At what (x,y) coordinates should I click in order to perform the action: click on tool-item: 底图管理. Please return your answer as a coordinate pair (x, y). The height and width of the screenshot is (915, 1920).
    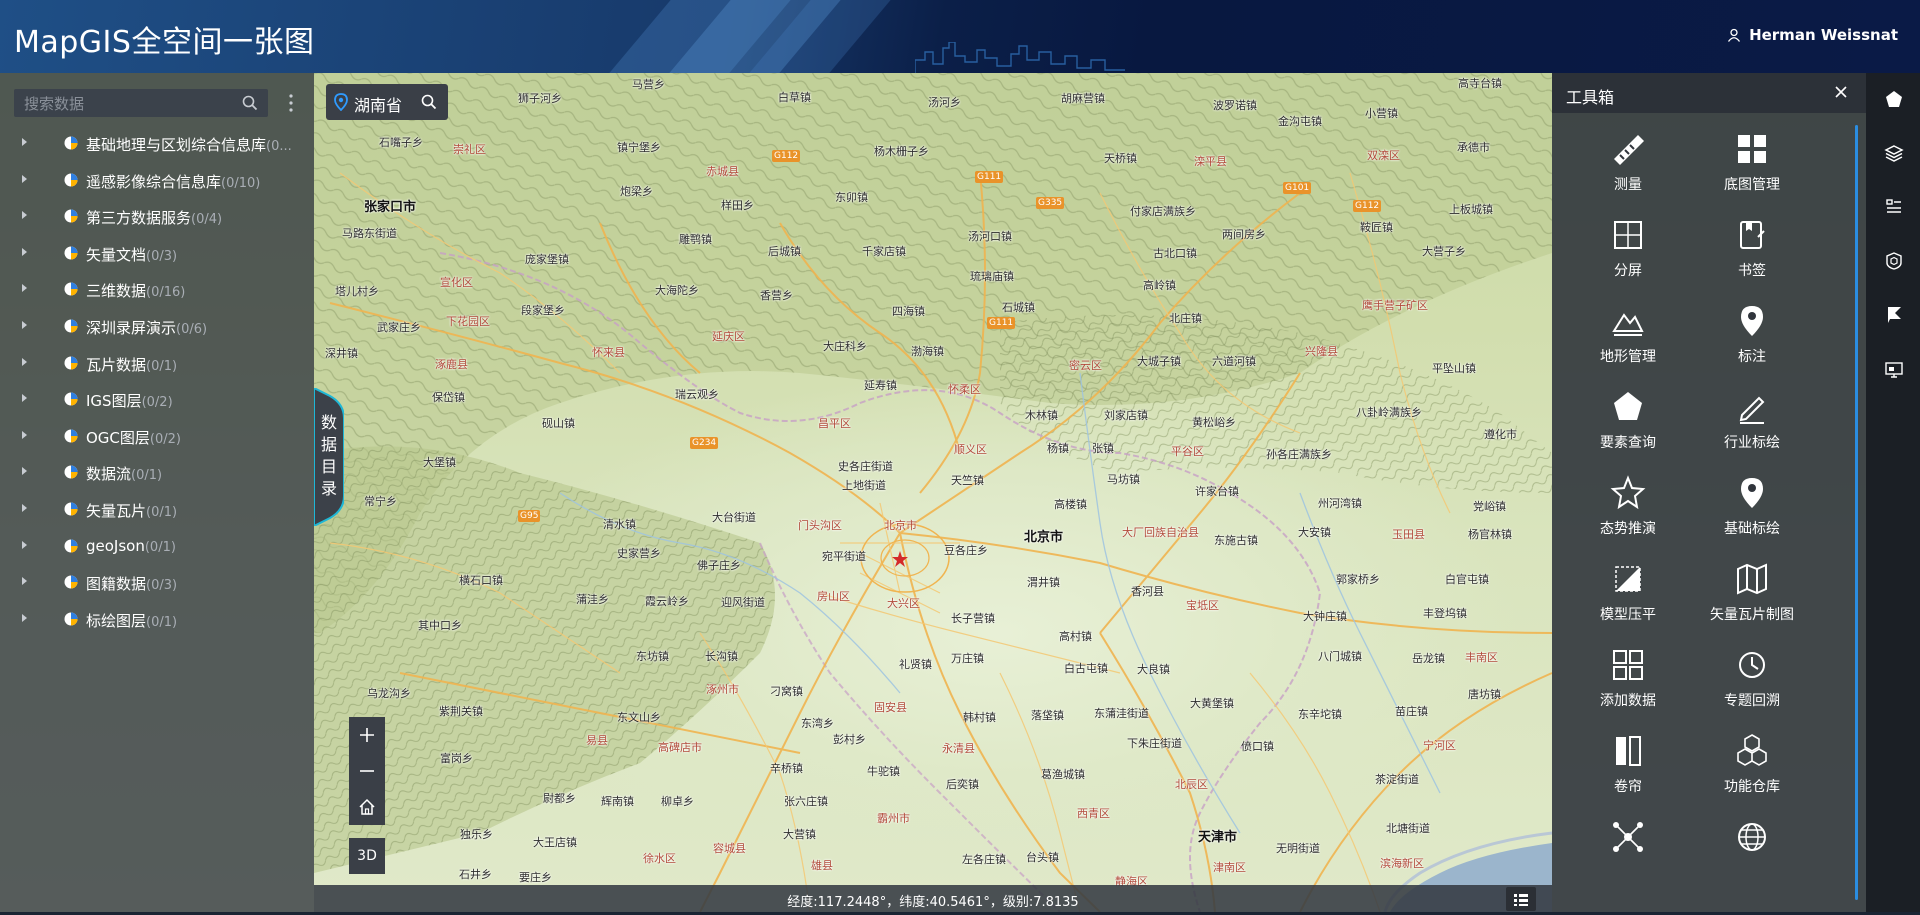
    Looking at the image, I should click on (1752, 169).